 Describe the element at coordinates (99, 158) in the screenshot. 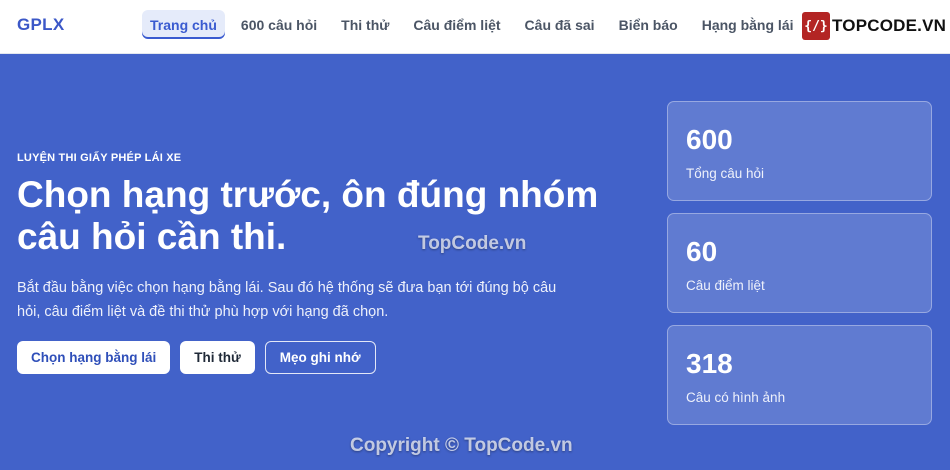

I see `hero-eyebrow: LUYỆN THI GIẤY PHÉP LÁI XE` at that location.